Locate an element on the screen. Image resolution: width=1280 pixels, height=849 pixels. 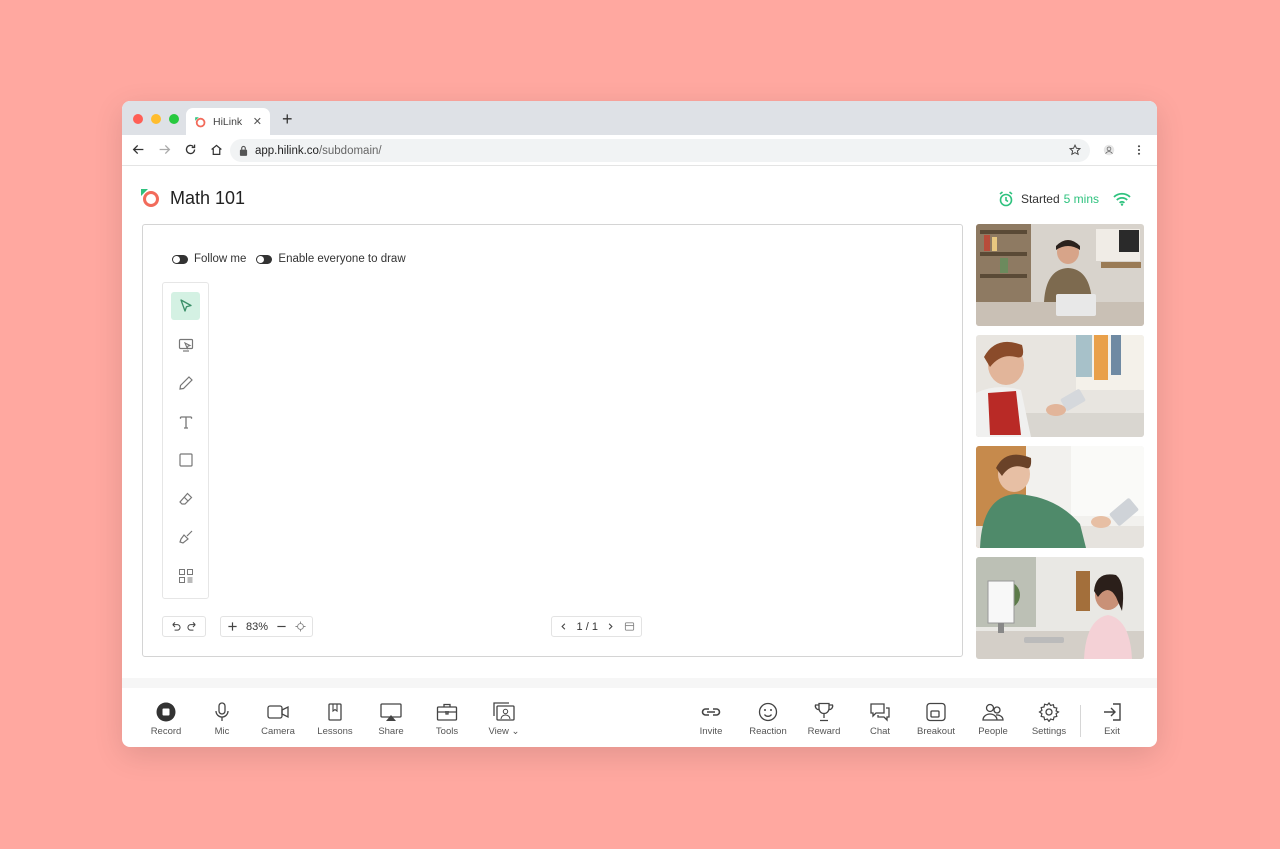
camera-button: Camera is located at coordinates (278, 719).